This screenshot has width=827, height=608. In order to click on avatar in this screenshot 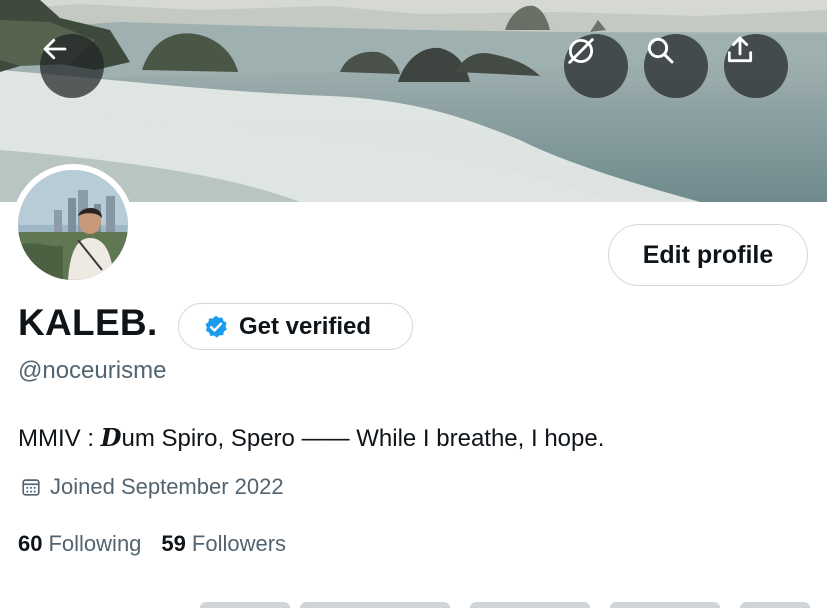, I will do `click(73, 225)`.